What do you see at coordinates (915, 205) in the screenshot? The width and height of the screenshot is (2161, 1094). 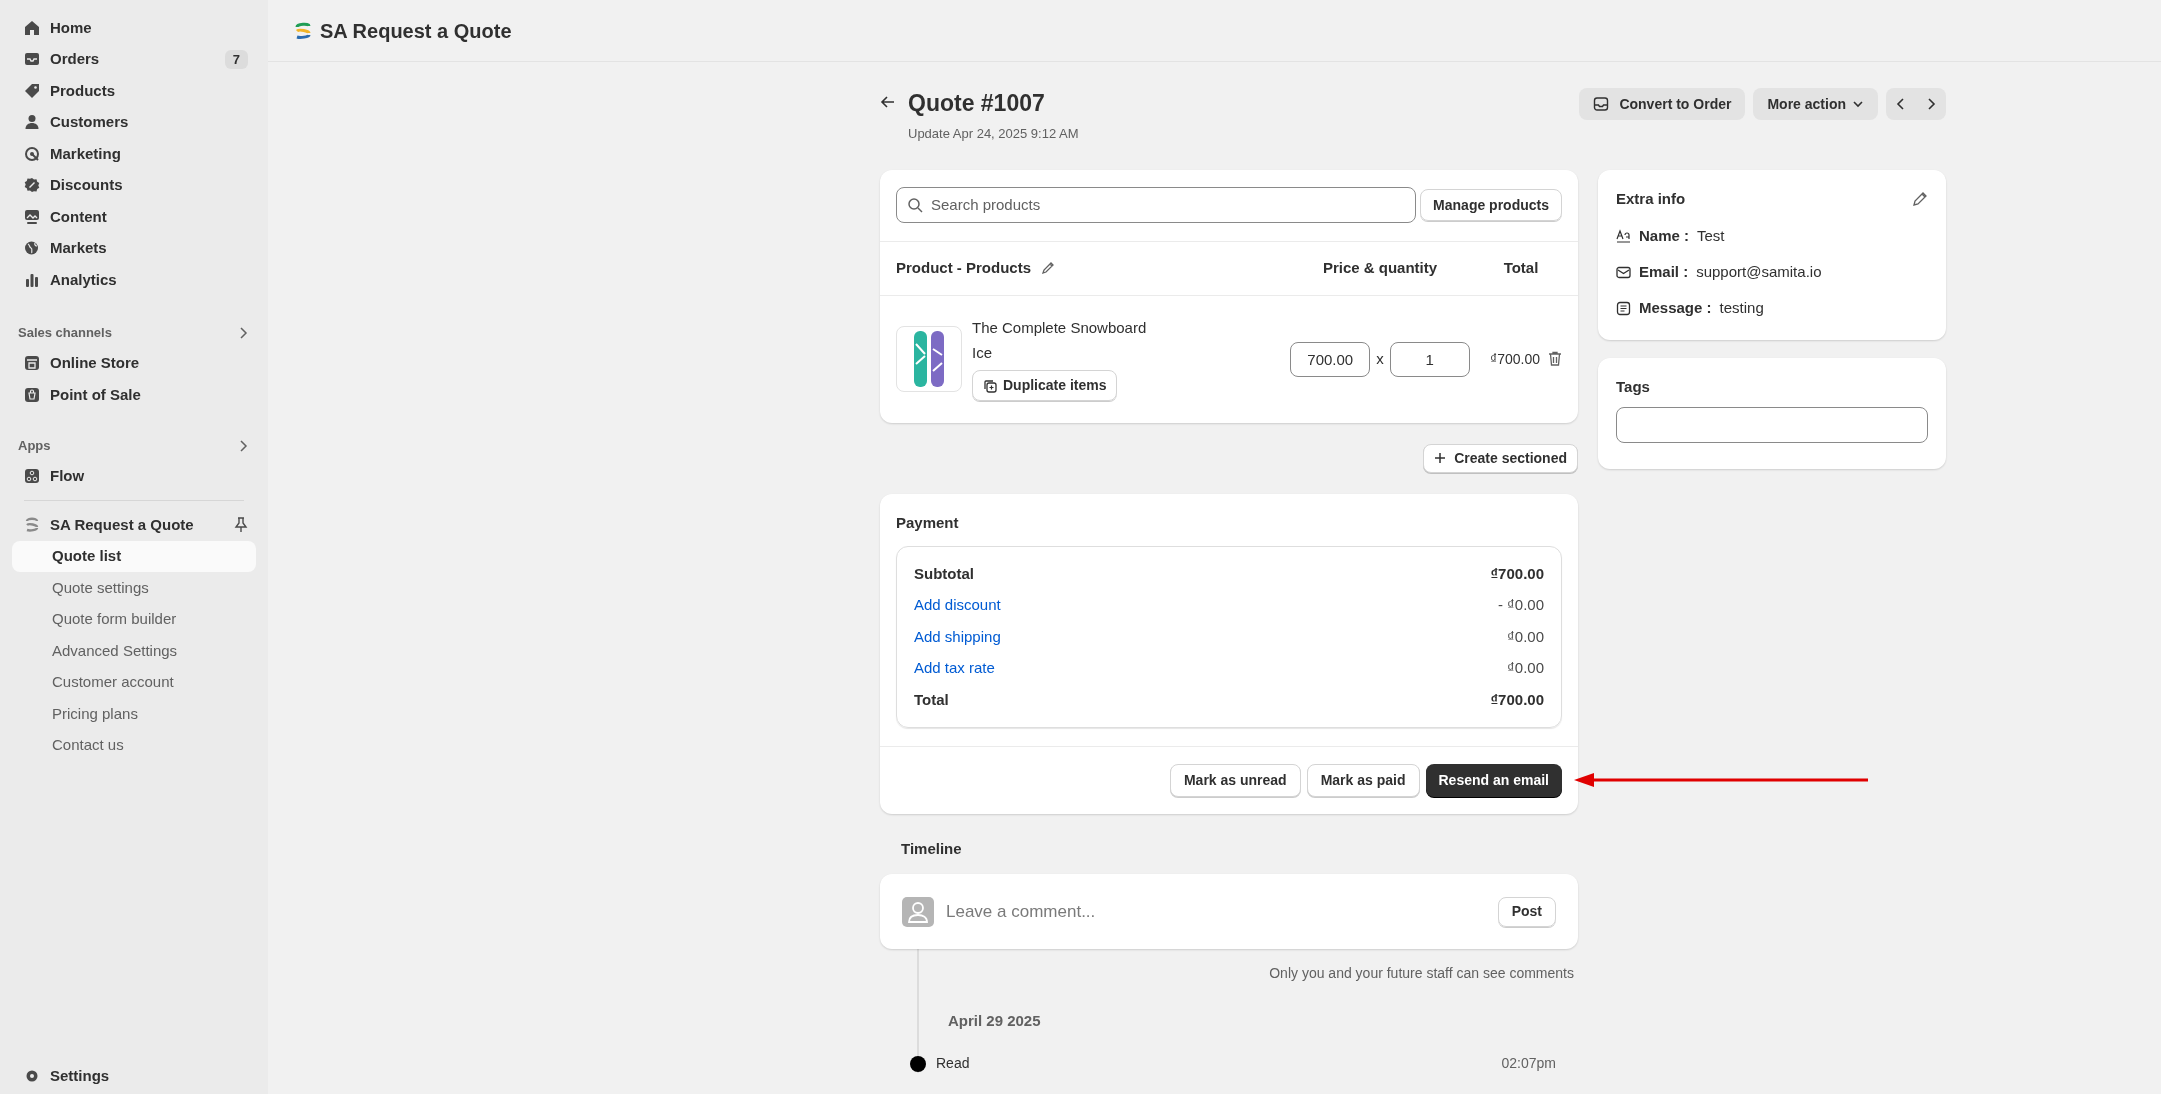 I see `search-icon` at bounding box center [915, 205].